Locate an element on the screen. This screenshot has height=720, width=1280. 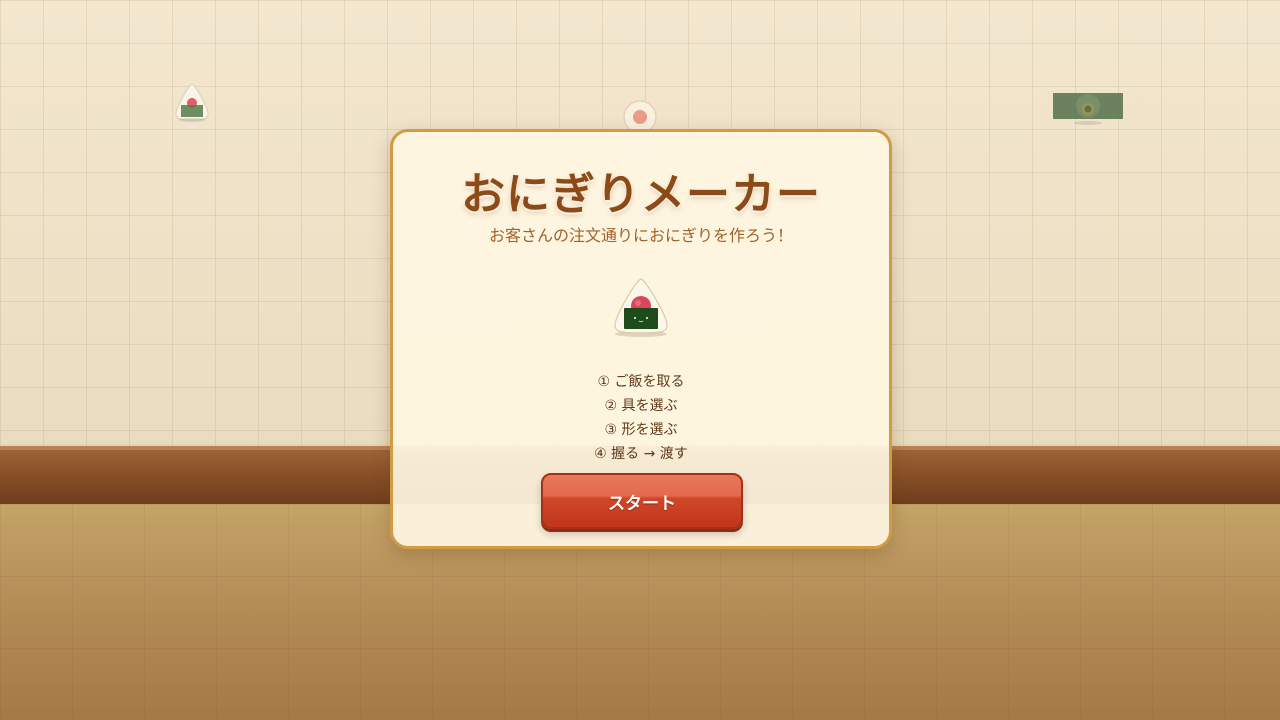
instruction-step: ③ 形を選ぶ is located at coordinates (641, 430).